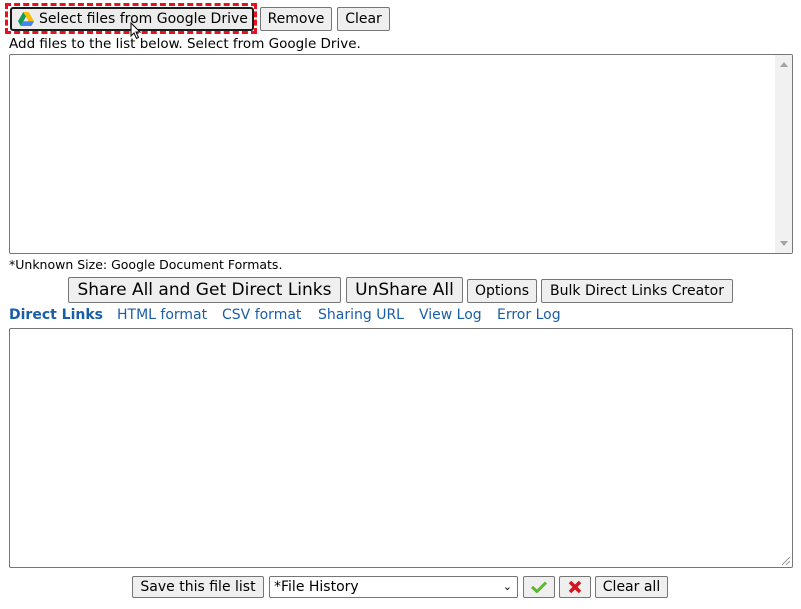  Describe the element at coordinates (784, 243) in the screenshot. I see `scroll-down-arrow-icon` at that location.